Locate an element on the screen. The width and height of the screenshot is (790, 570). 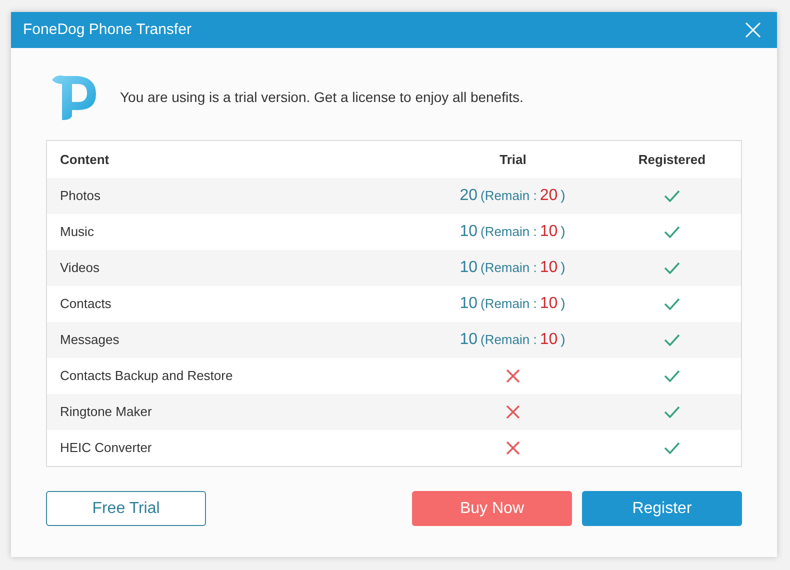
close-button is located at coordinates (753, 30).